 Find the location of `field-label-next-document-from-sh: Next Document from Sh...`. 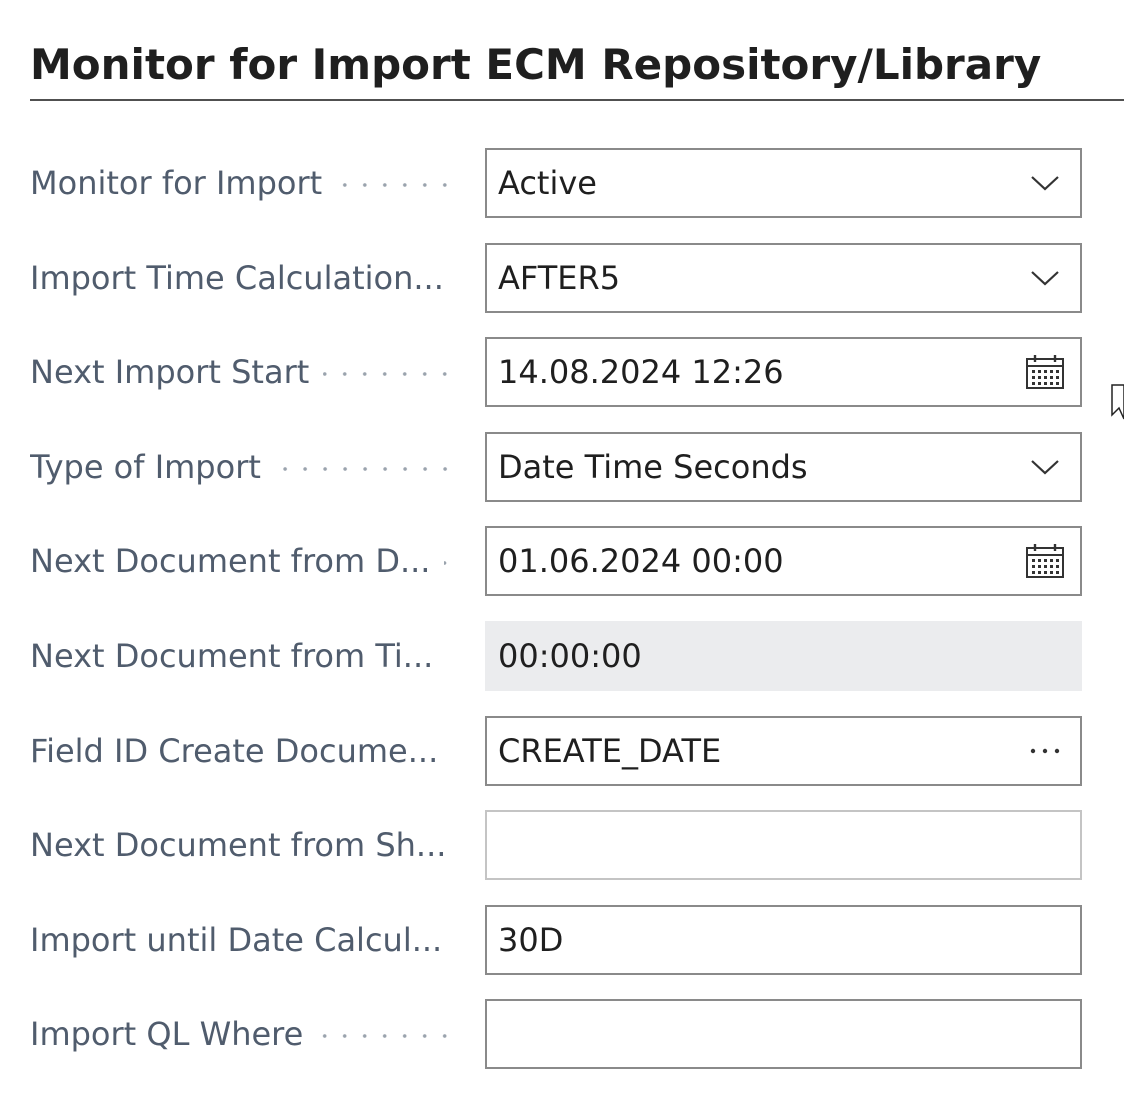

field-label-next-document-from-sh: Next Document from Sh... is located at coordinates (238, 845).